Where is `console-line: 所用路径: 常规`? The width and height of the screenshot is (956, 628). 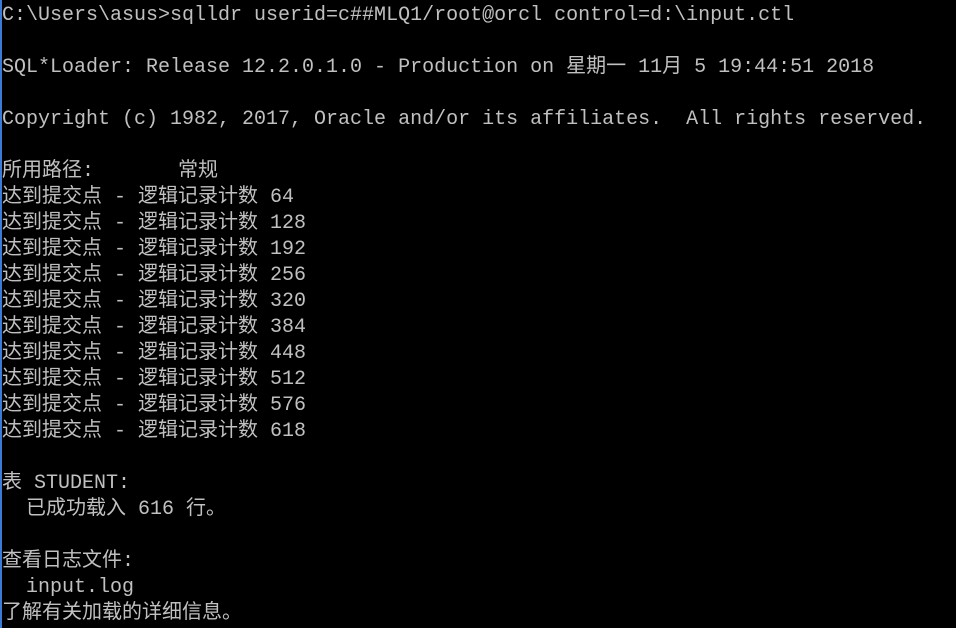
console-line: 所用路径: 常规 is located at coordinates (110, 171).